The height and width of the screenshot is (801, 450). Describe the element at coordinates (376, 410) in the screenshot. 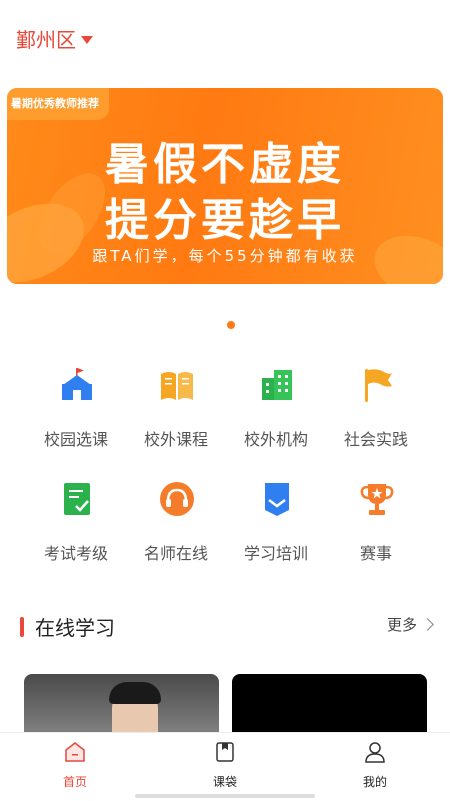

I see `category-social-practice: 社会实践` at that location.